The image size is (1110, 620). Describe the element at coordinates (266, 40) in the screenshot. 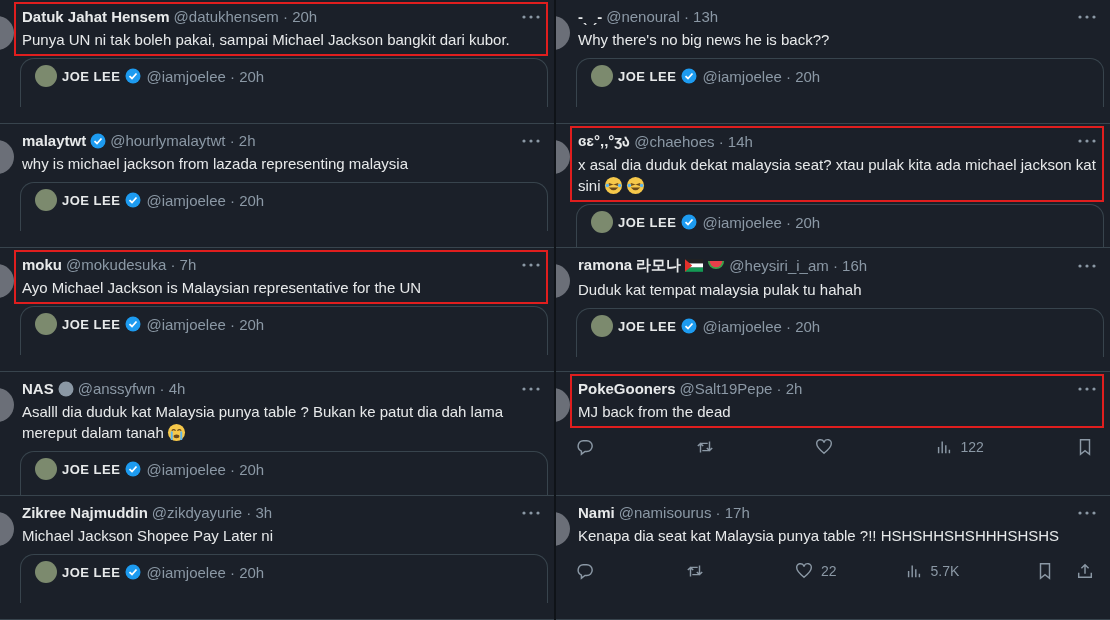

I see `tweet-text: Punya UN ni tak boleh pakai, sampai Michael Jackson bangkit dari kubor.` at that location.